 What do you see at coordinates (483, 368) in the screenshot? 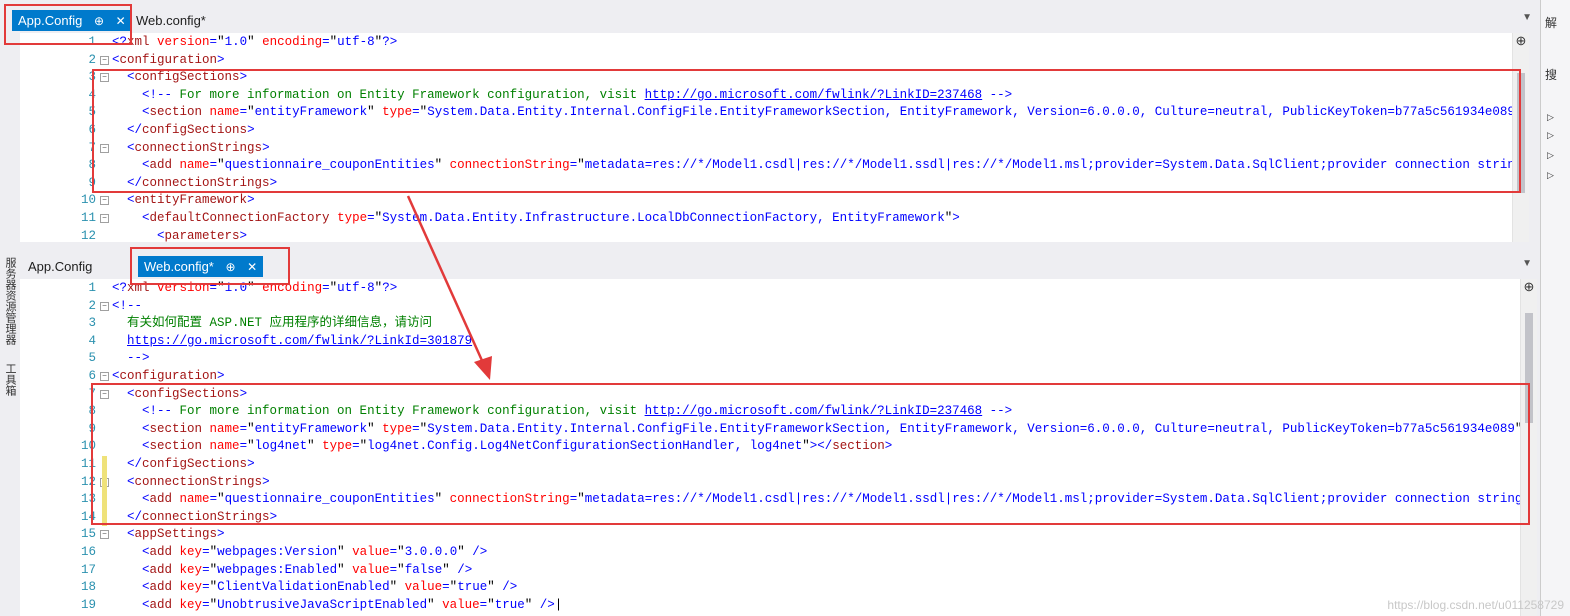
I see `arrow-head` at bounding box center [483, 368].